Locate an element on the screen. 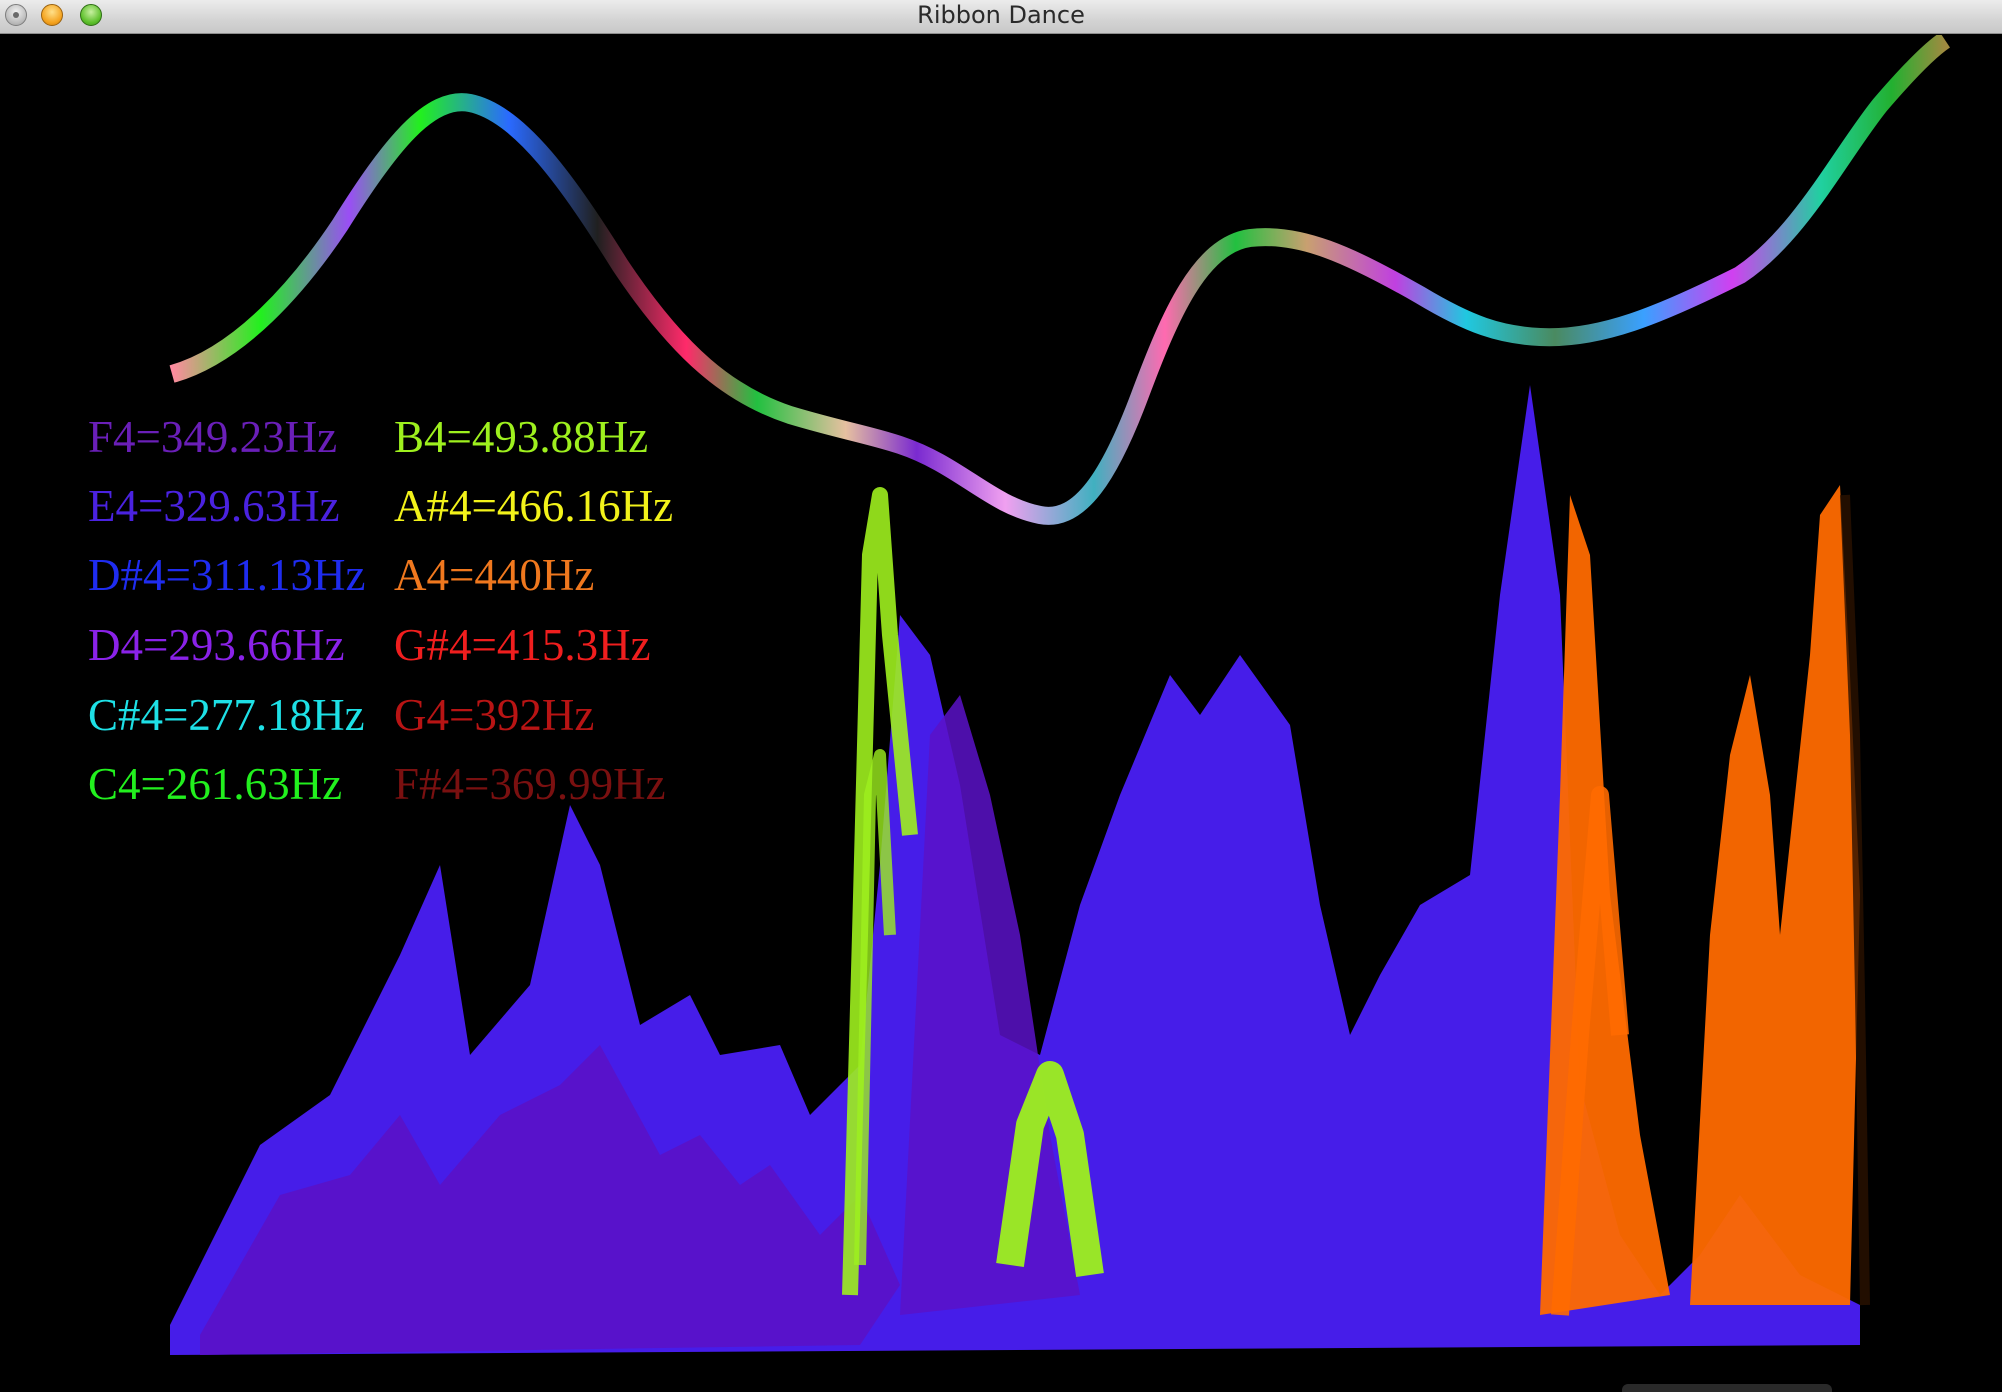  spectrum-orange-peak-b is located at coordinates (1775, 895).